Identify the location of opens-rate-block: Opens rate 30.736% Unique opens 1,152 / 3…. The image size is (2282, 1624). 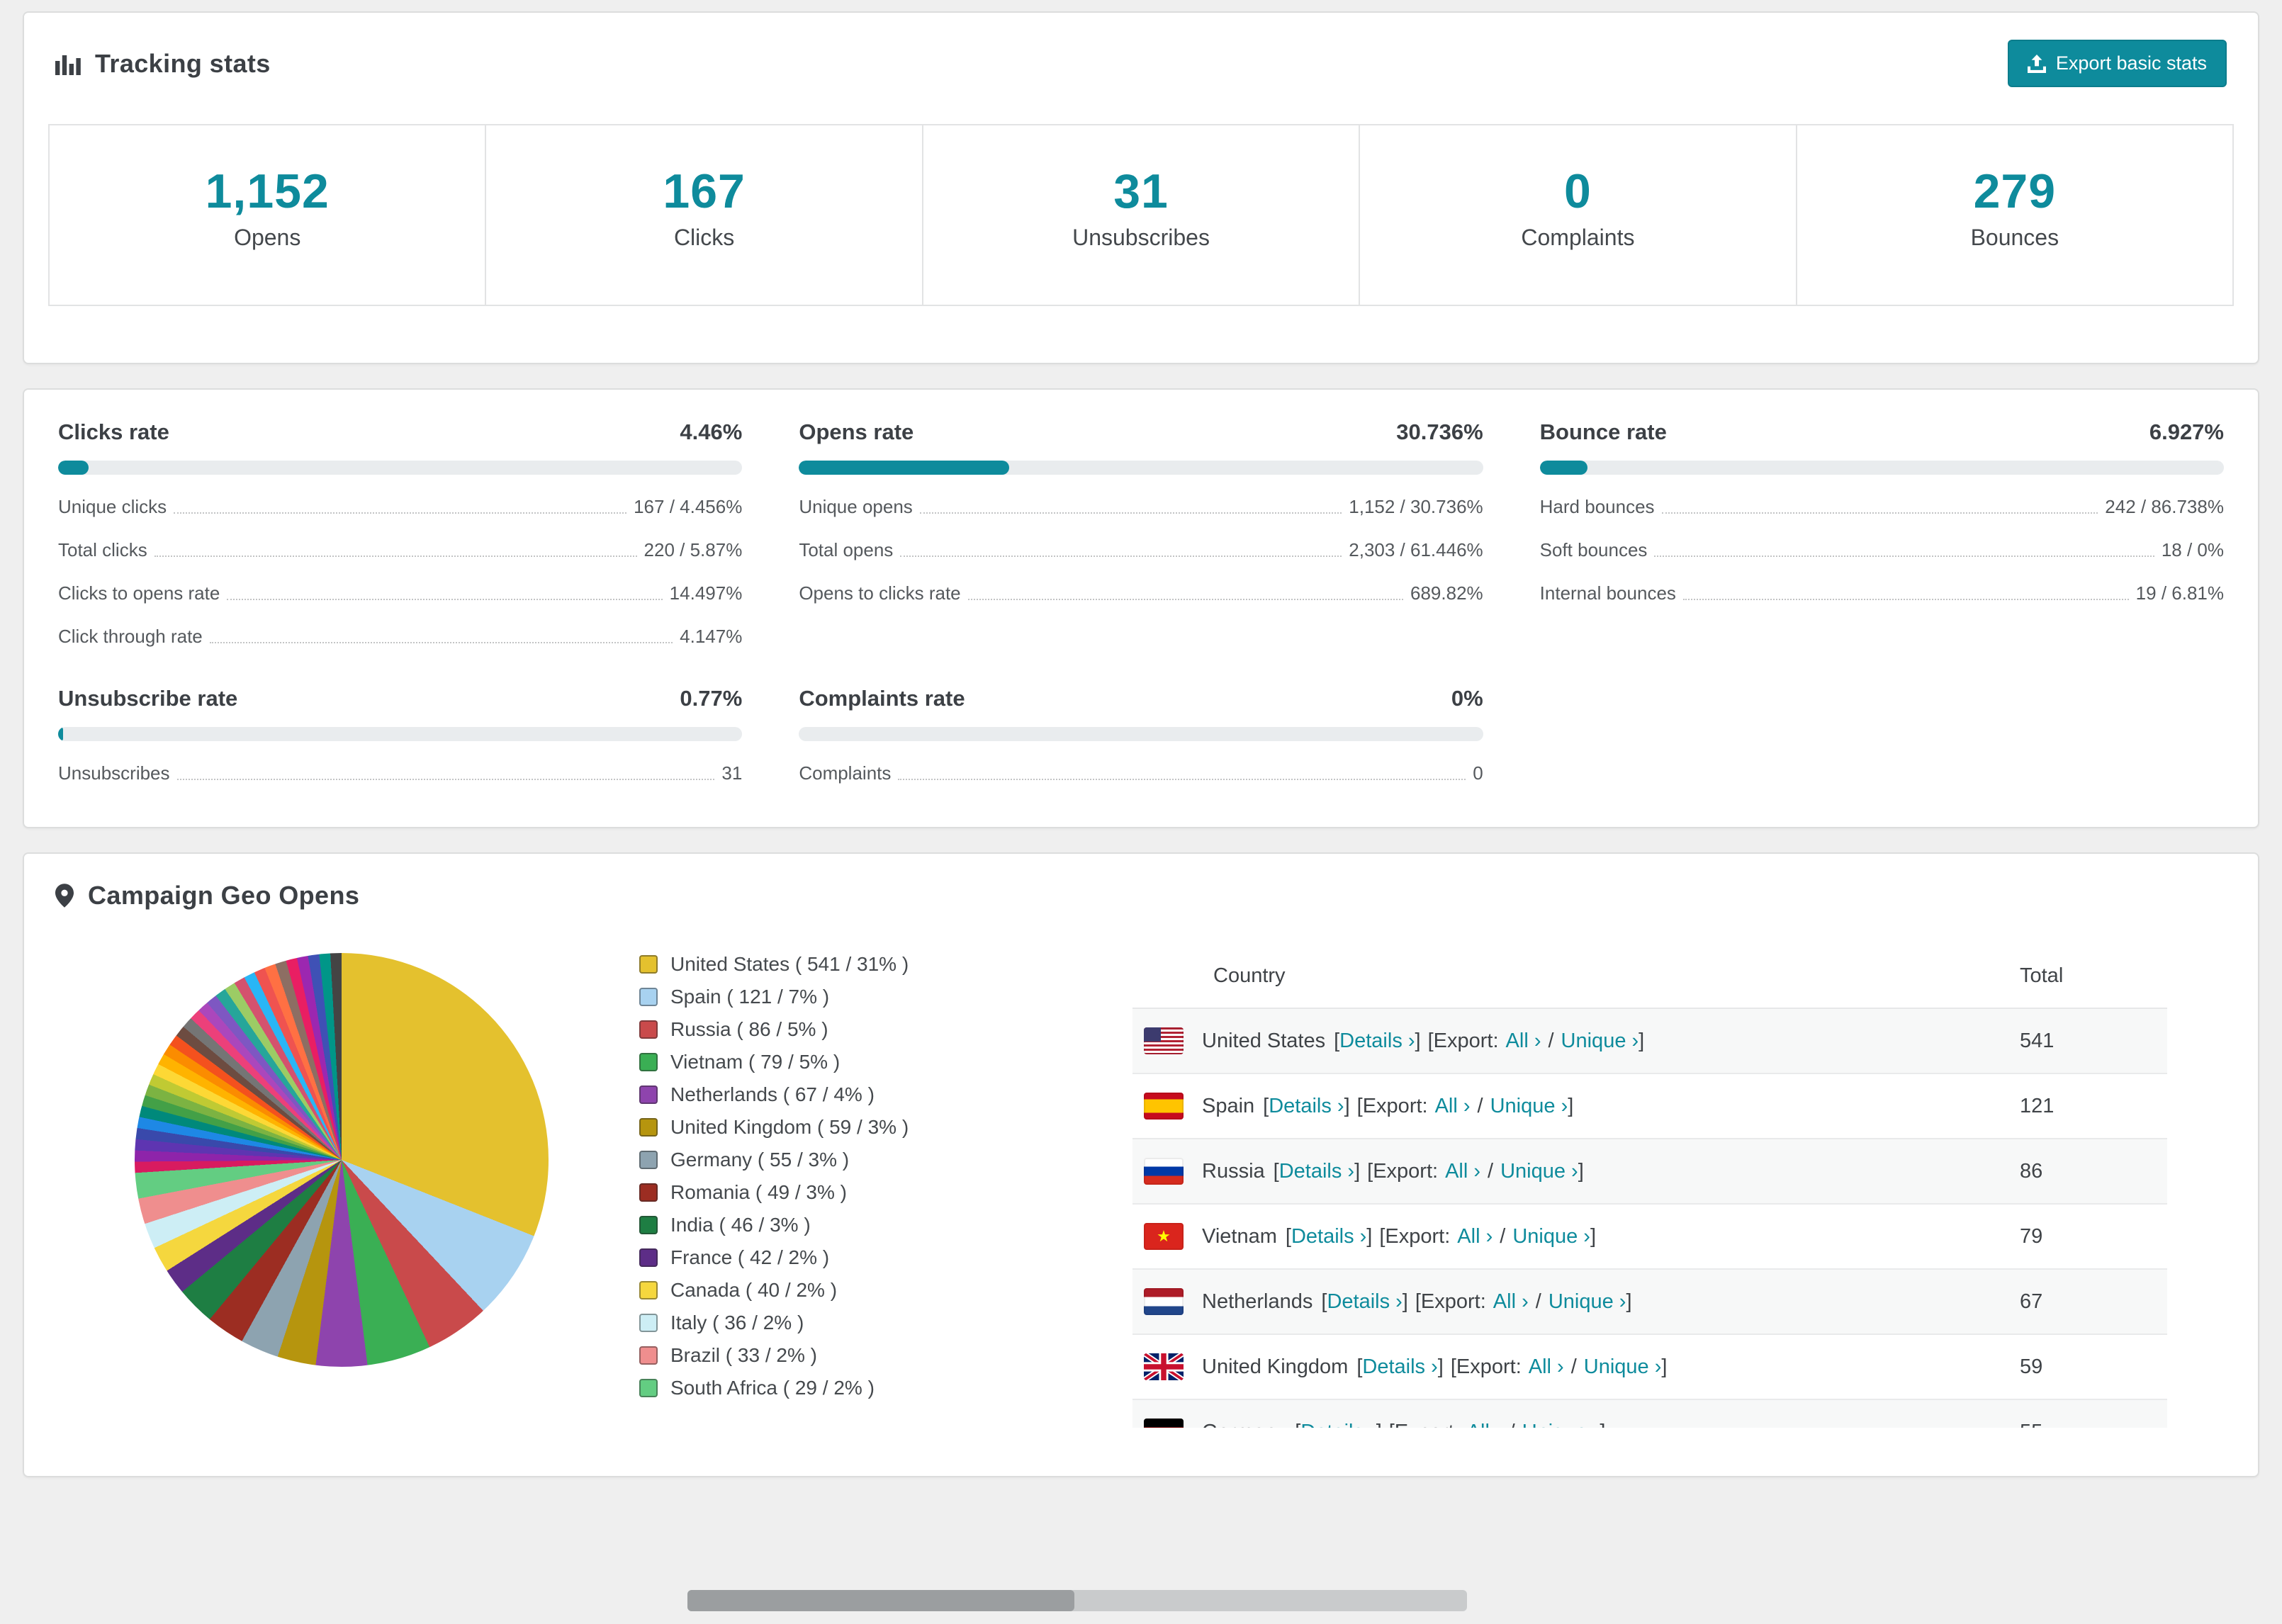
(1141, 534).